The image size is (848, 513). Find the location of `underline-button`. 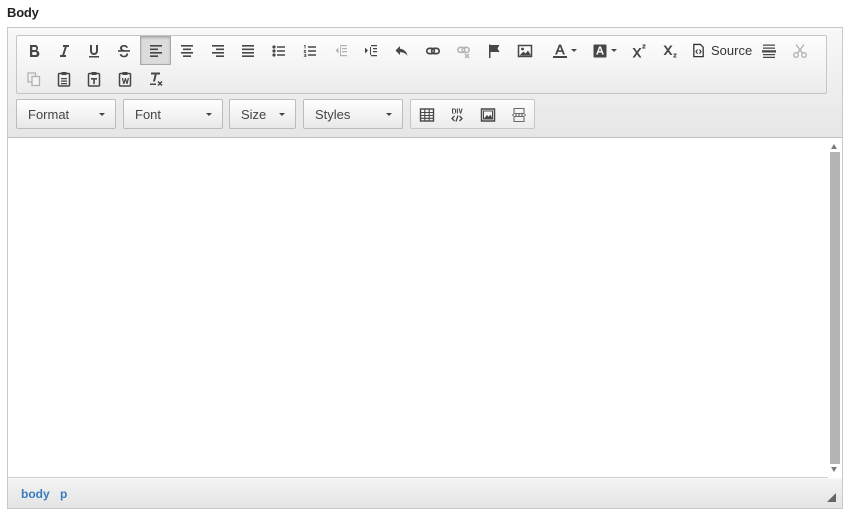

underline-button is located at coordinates (94, 50).